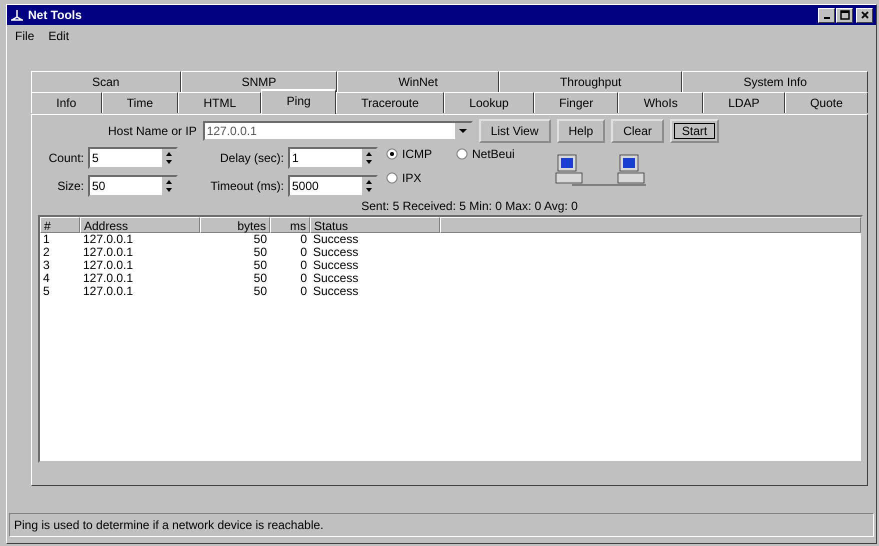  What do you see at coordinates (252, 158) in the screenshot?
I see `spinner-label: Delay (sec):` at bounding box center [252, 158].